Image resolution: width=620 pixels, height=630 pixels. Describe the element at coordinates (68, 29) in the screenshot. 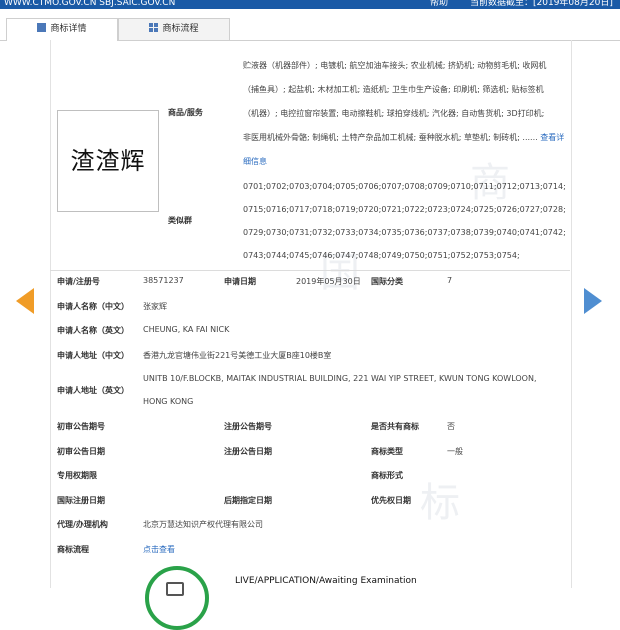

I see `tab-label: 商标详情` at that location.